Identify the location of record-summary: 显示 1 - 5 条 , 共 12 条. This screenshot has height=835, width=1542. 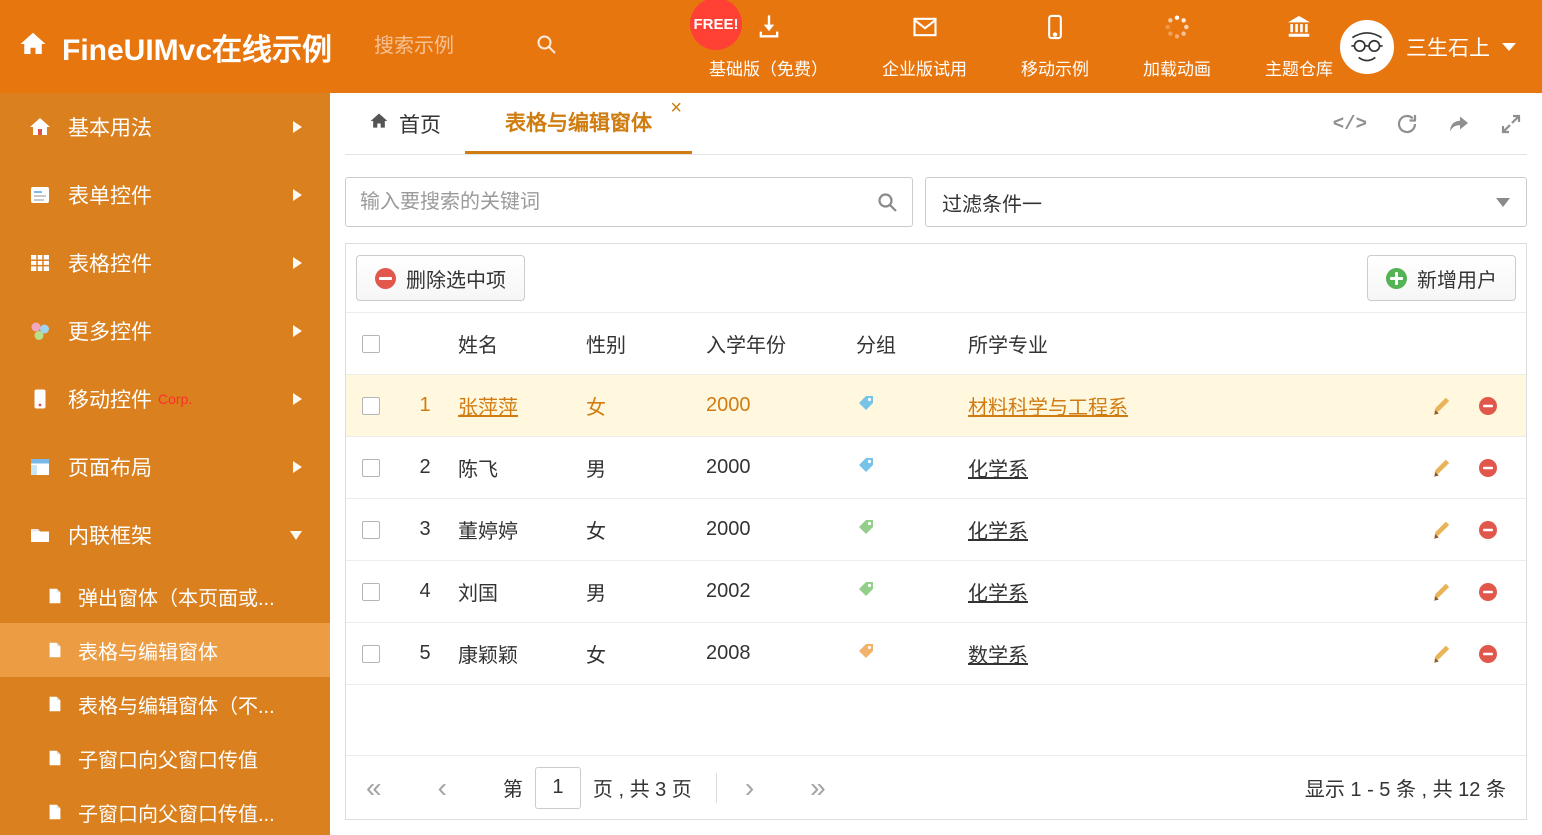
(1405, 790).